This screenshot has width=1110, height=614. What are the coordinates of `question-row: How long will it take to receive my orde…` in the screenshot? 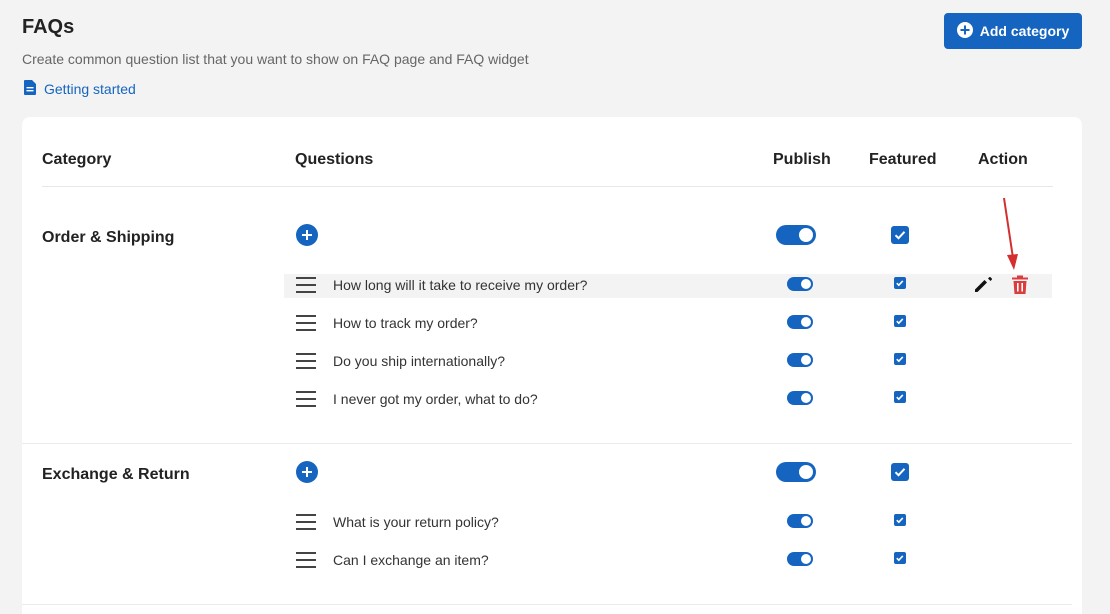 It's located at (668, 286).